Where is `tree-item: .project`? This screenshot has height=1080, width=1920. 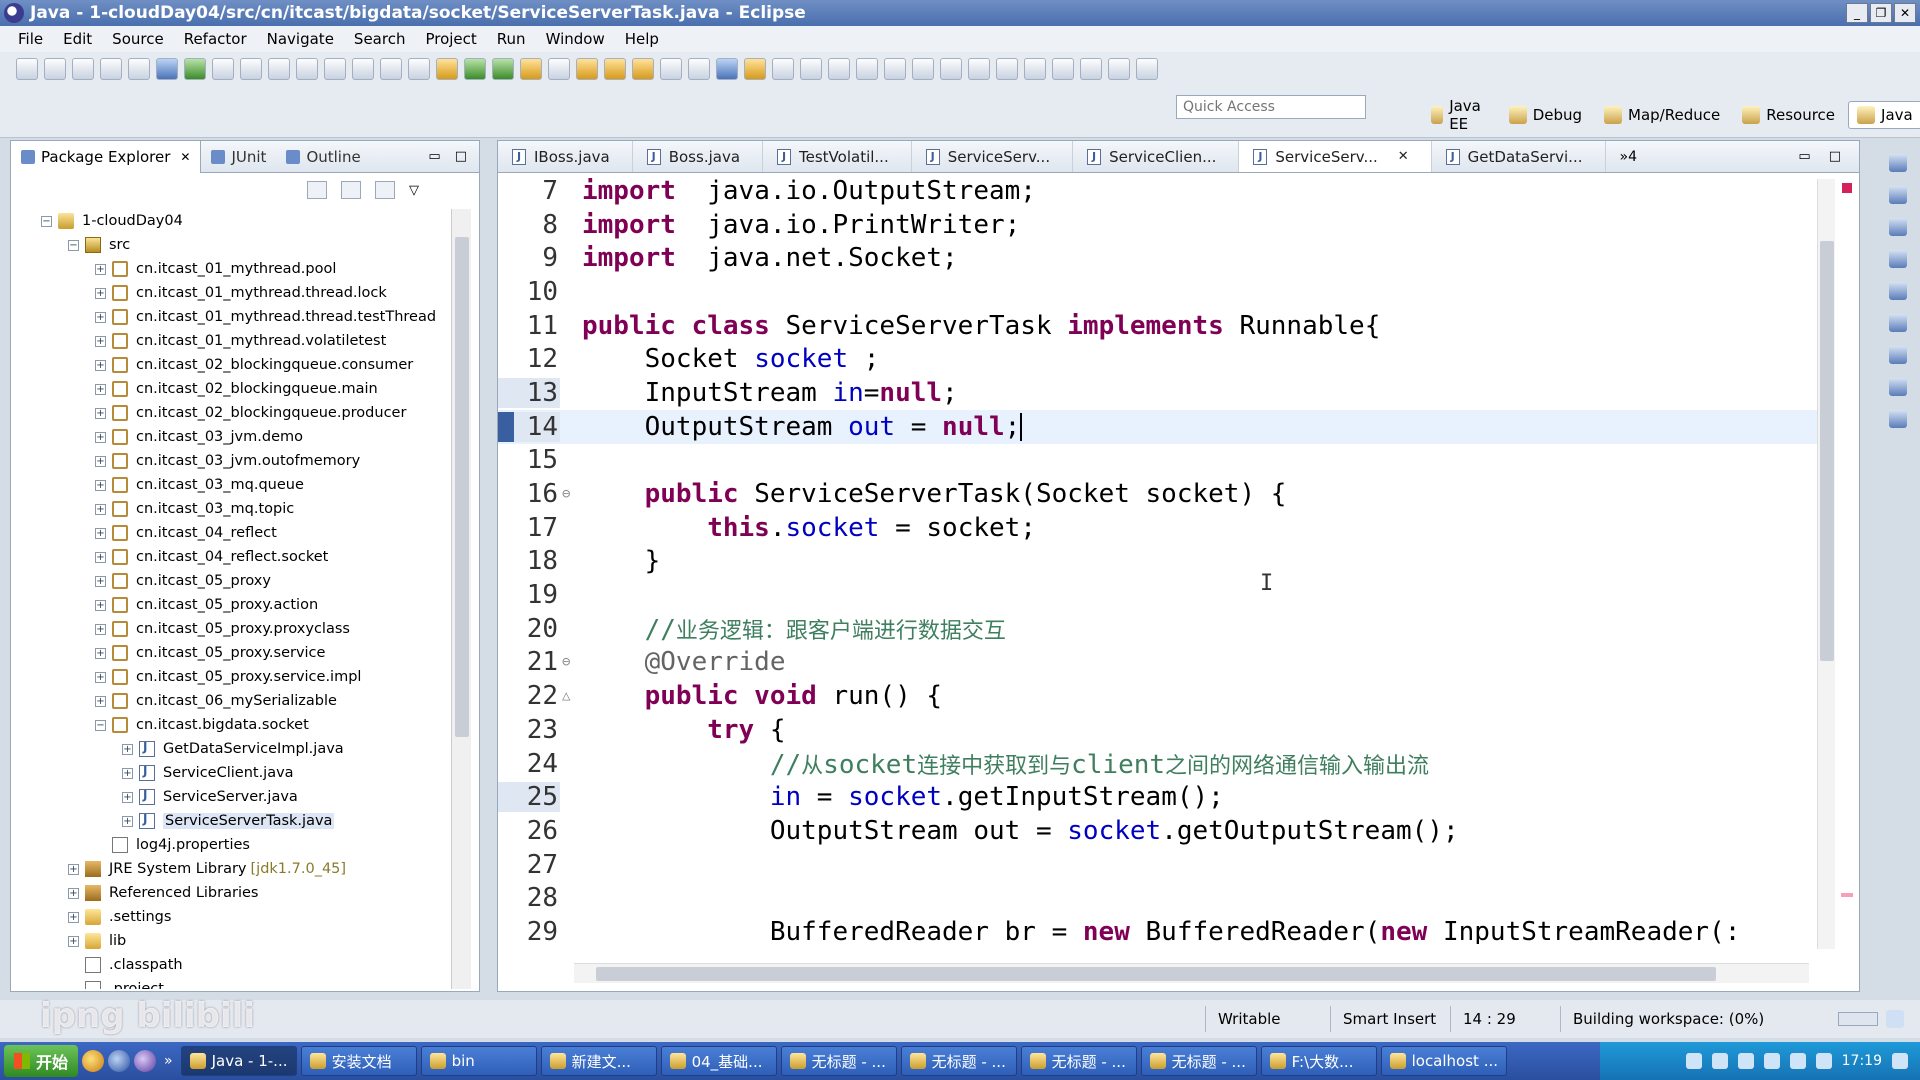 tree-item: .project is located at coordinates (231, 983).